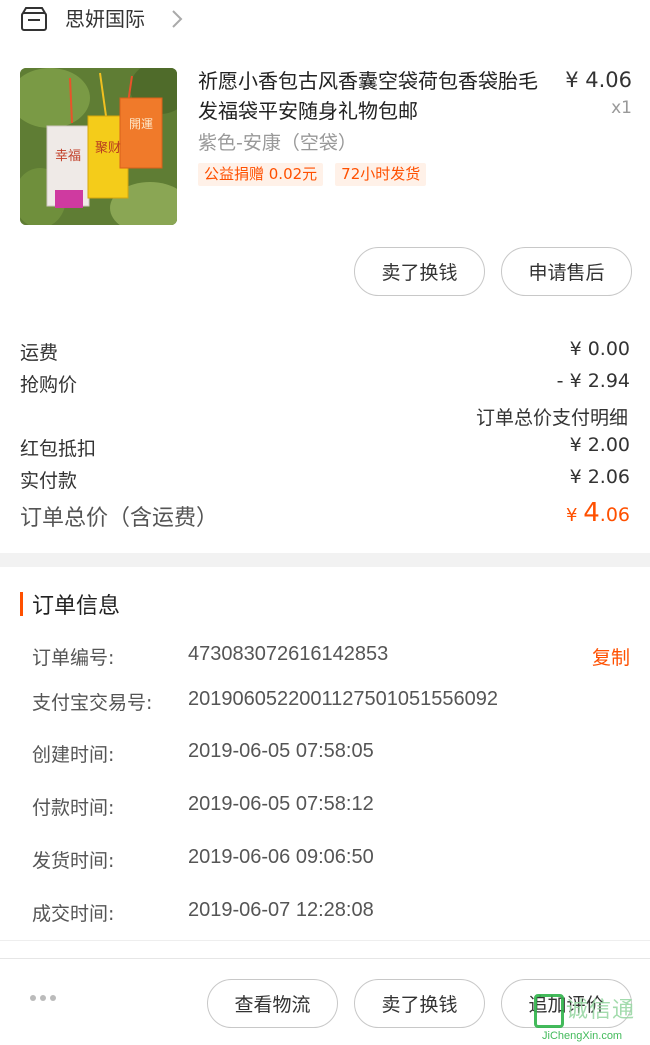 The height and width of the screenshot is (1045, 650). What do you see at coordinates (593, 381) in the screenshot?
I see `flash-price-value: - ¥ 2.94` at bounding box center [593, 381].